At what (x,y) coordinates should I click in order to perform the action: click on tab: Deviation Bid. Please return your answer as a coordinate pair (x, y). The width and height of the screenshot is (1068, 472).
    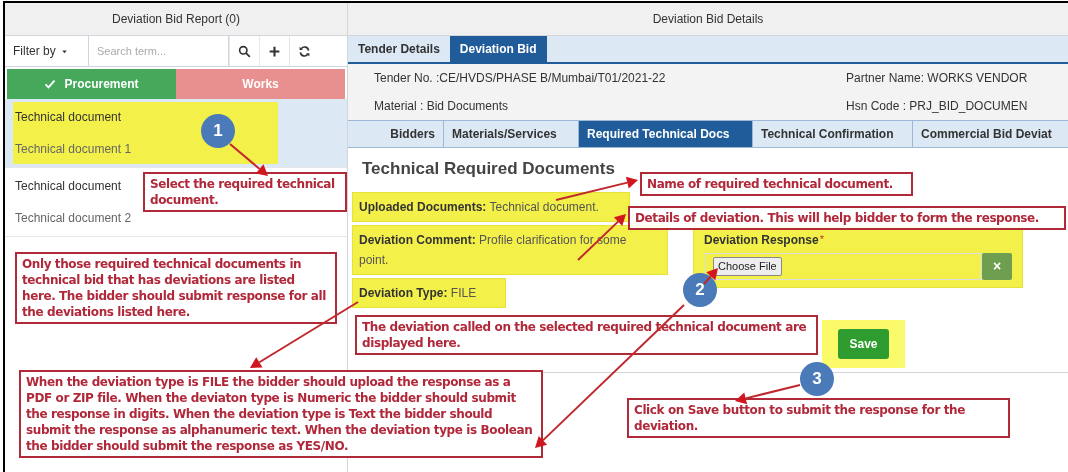
    Looking at the image, I should click on (498, 49).